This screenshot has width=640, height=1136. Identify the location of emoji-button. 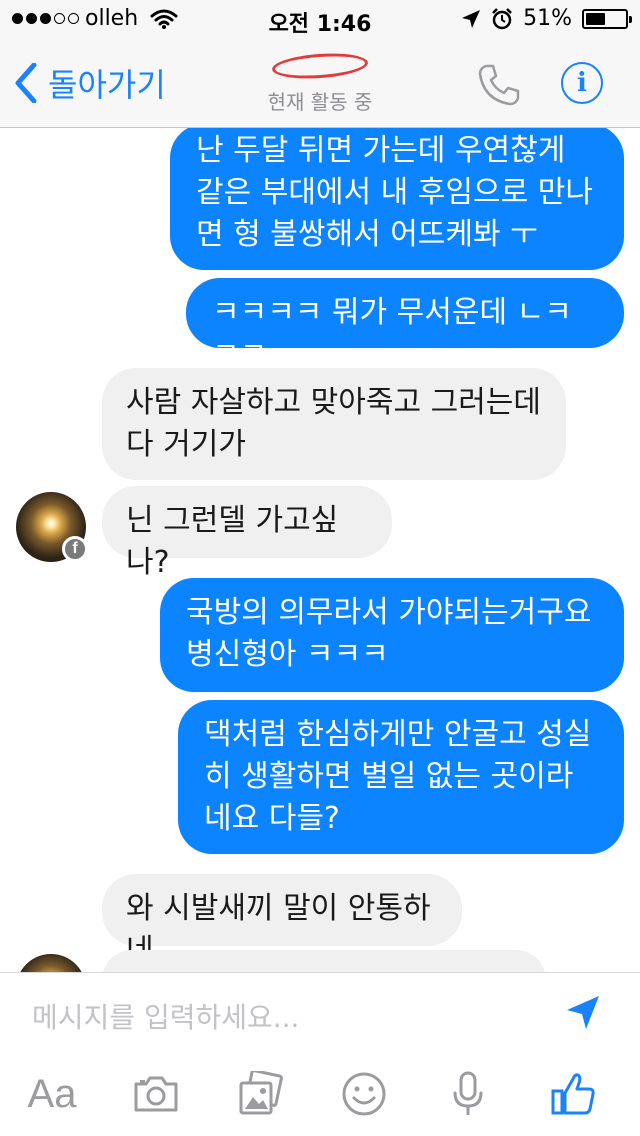
(364, 1094).